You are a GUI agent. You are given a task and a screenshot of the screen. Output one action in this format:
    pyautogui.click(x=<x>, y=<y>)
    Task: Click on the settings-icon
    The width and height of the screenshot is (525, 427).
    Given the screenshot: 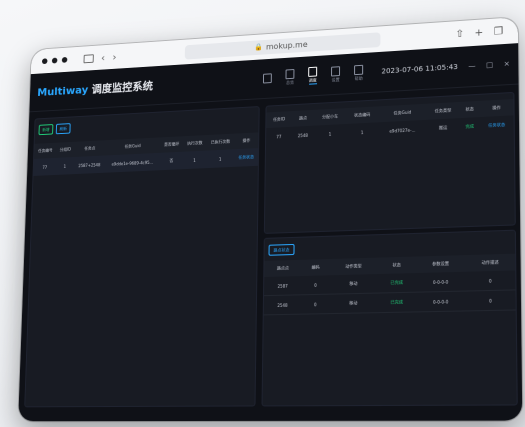 What is the action you would take?
    pyautogui.click(x=336, y=71)
    